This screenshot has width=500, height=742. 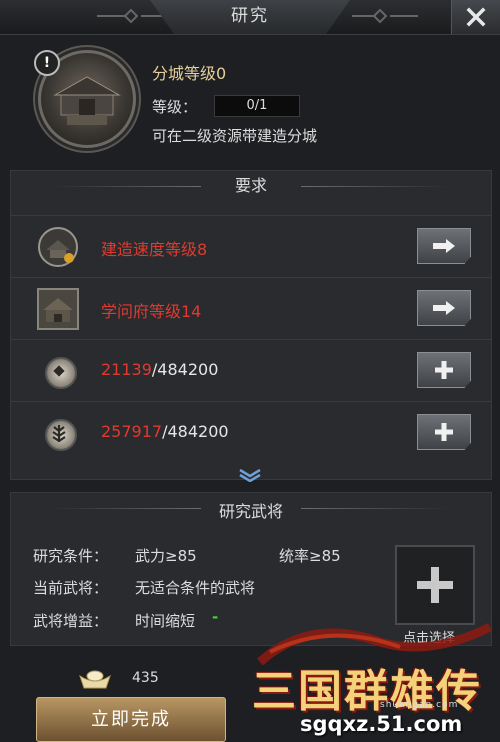 What do you see at coordinates (175, 107) in the screenshot?
I see `level-label: 等级：` at bounding box center [175, 107].